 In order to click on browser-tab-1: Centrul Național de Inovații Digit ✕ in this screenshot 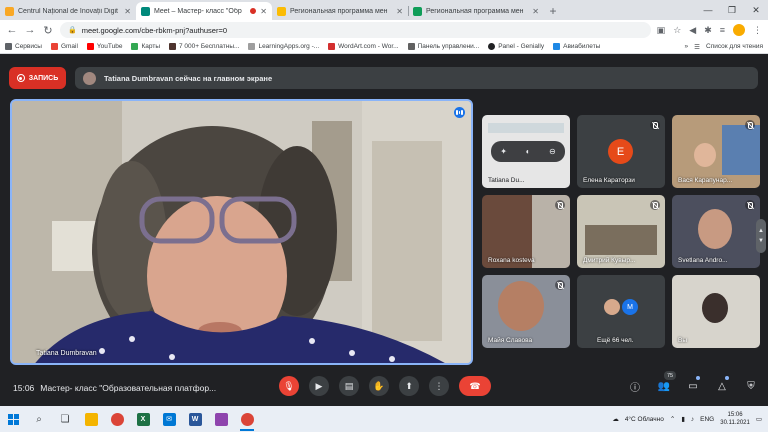, I will do `click(68, 11)`.